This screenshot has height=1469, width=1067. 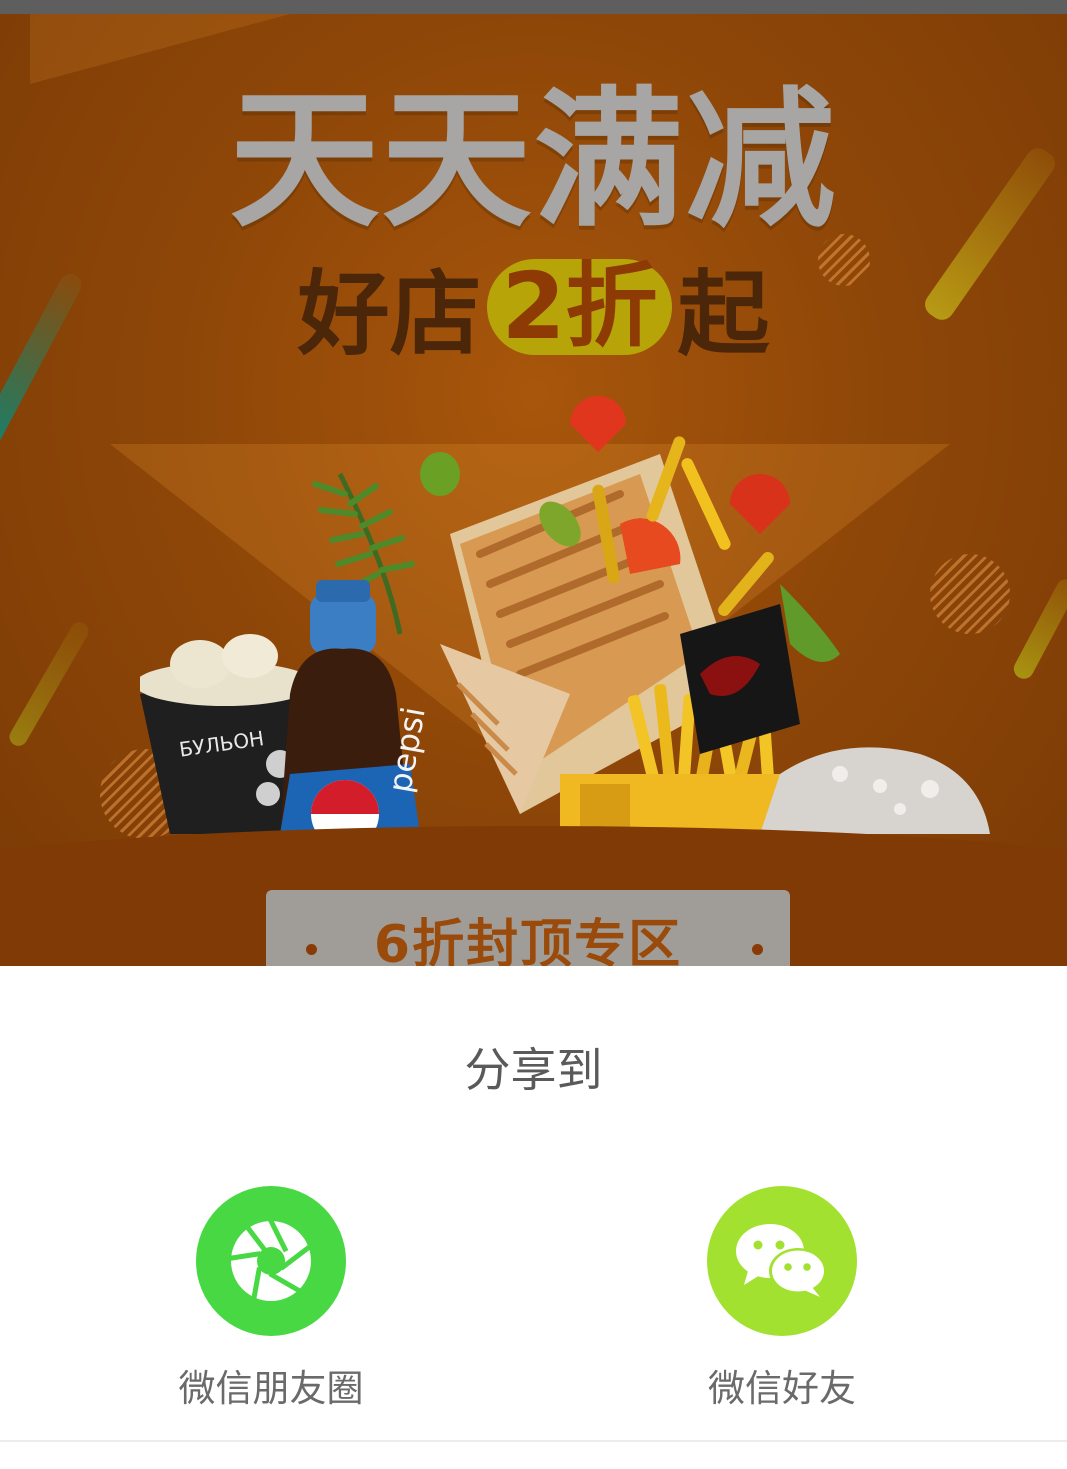 I want to click on status-bar-strip, so click(x=533, y=7).